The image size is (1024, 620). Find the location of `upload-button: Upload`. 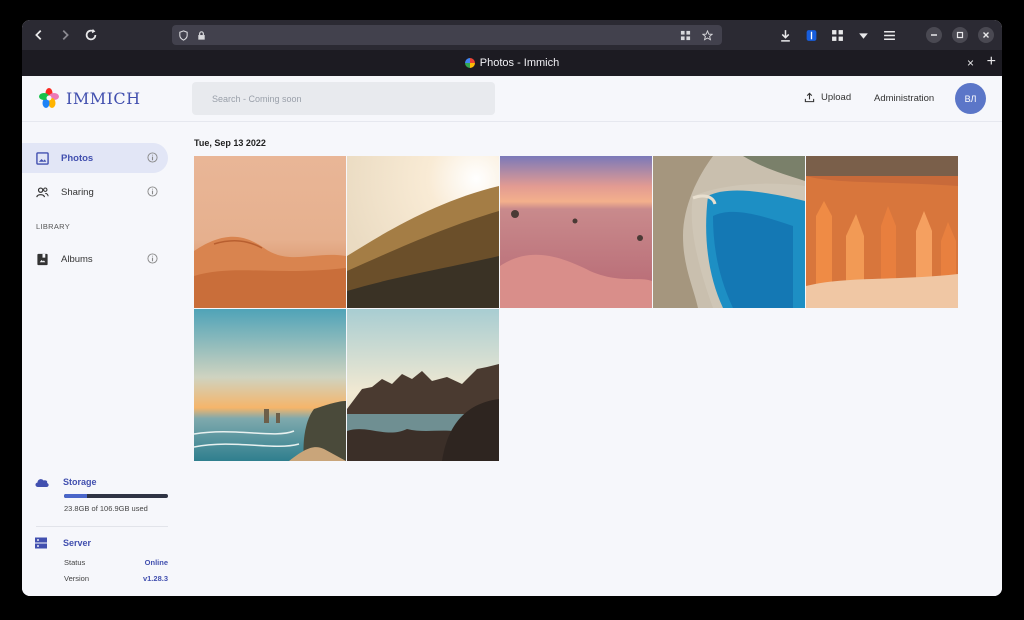

upload-button: Upload is located at coordinates (827, 97).